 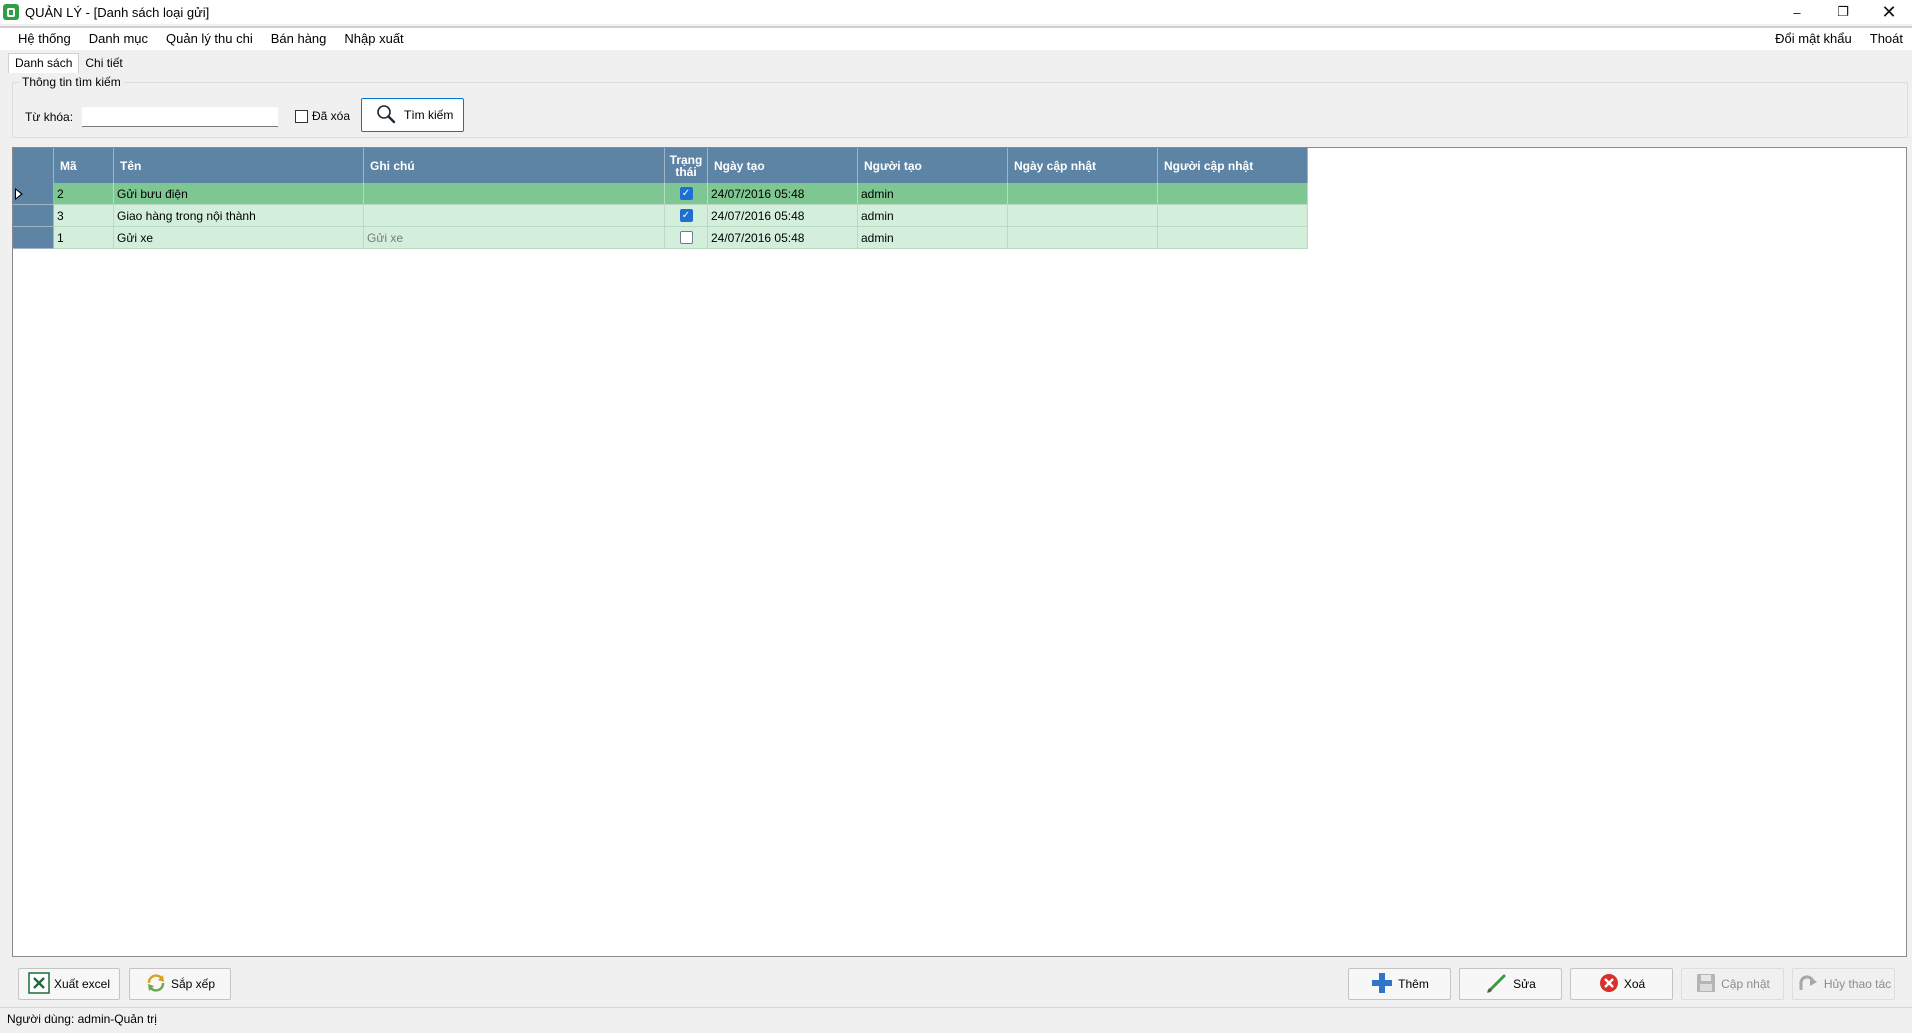 I want to click on add-button: Thêm, so click(x=1399, y=984).